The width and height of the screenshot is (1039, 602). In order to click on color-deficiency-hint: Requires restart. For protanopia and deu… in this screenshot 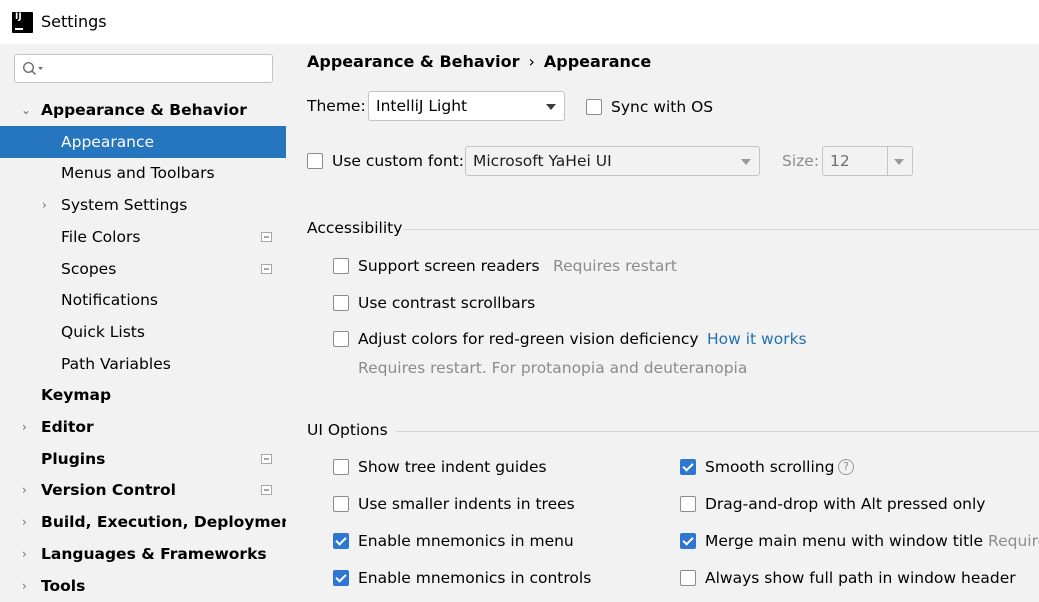, I will do `click(553, 368)`.